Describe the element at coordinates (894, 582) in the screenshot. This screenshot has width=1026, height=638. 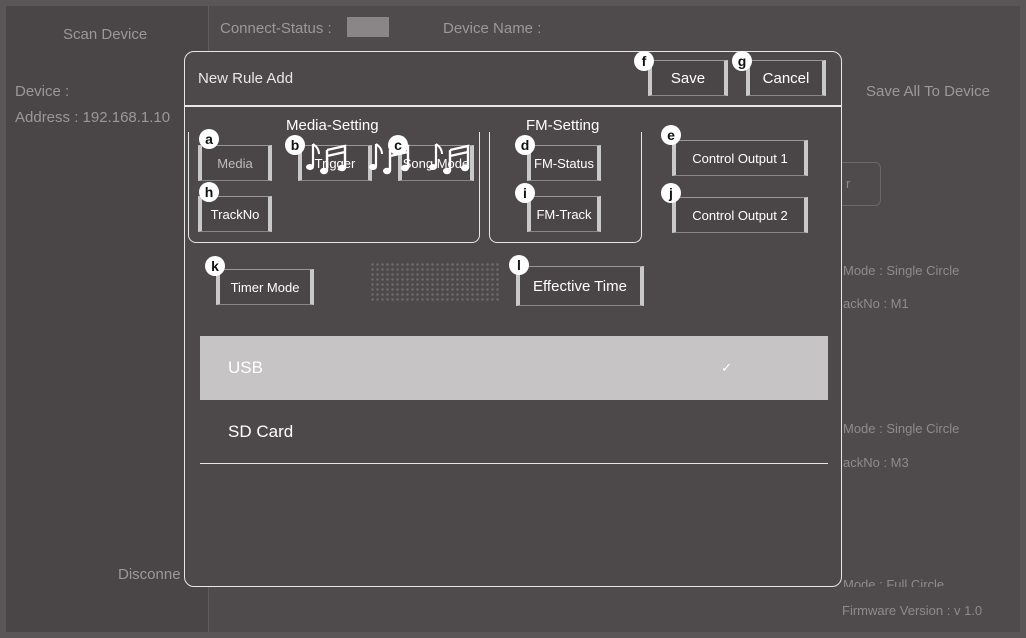
I see `rule3-mode: Mode : Full Circle` at that location.